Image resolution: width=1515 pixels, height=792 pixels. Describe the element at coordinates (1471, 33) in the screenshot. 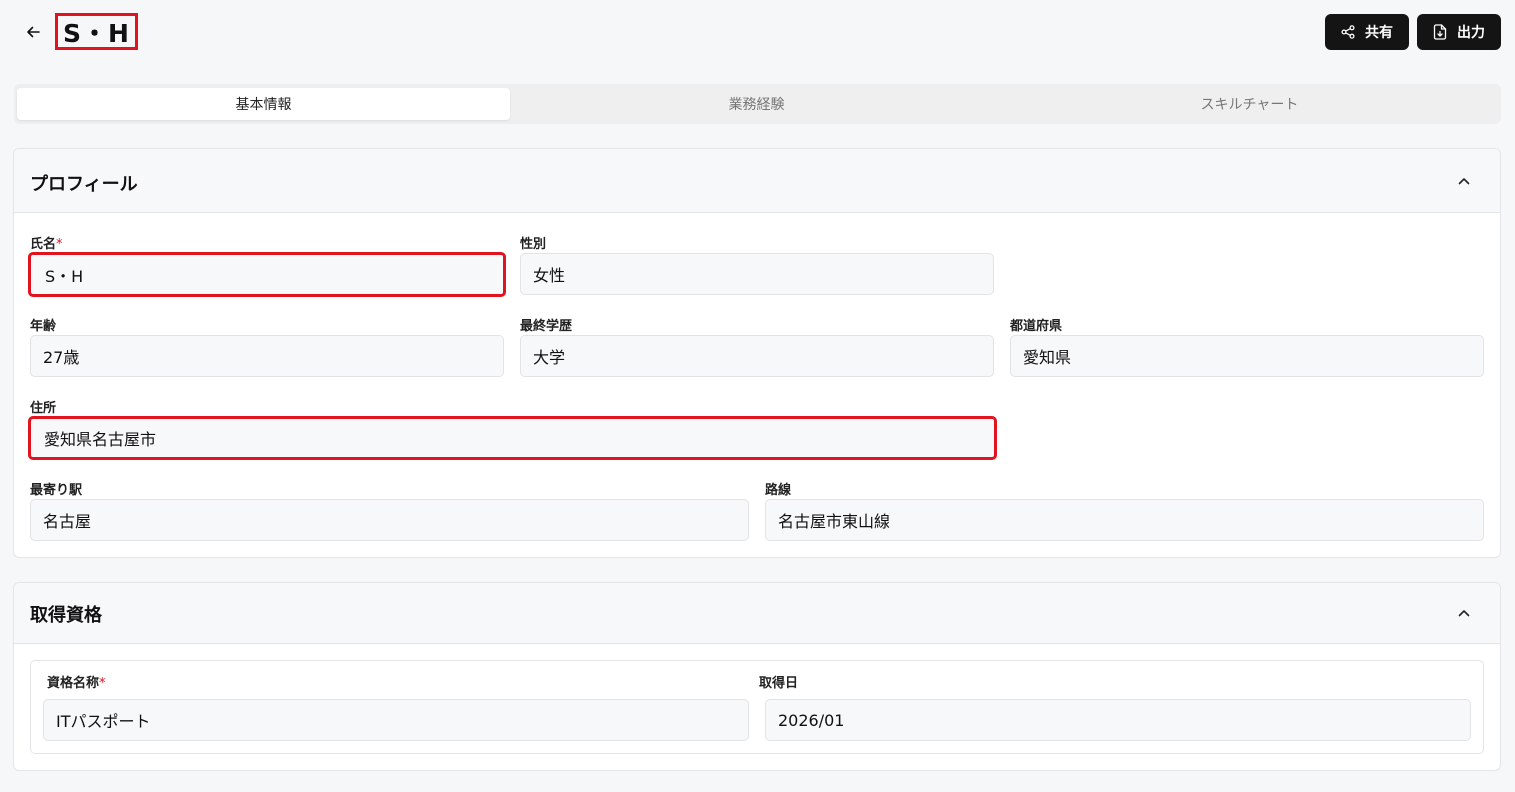

I see `export-label: 出力` at that location.